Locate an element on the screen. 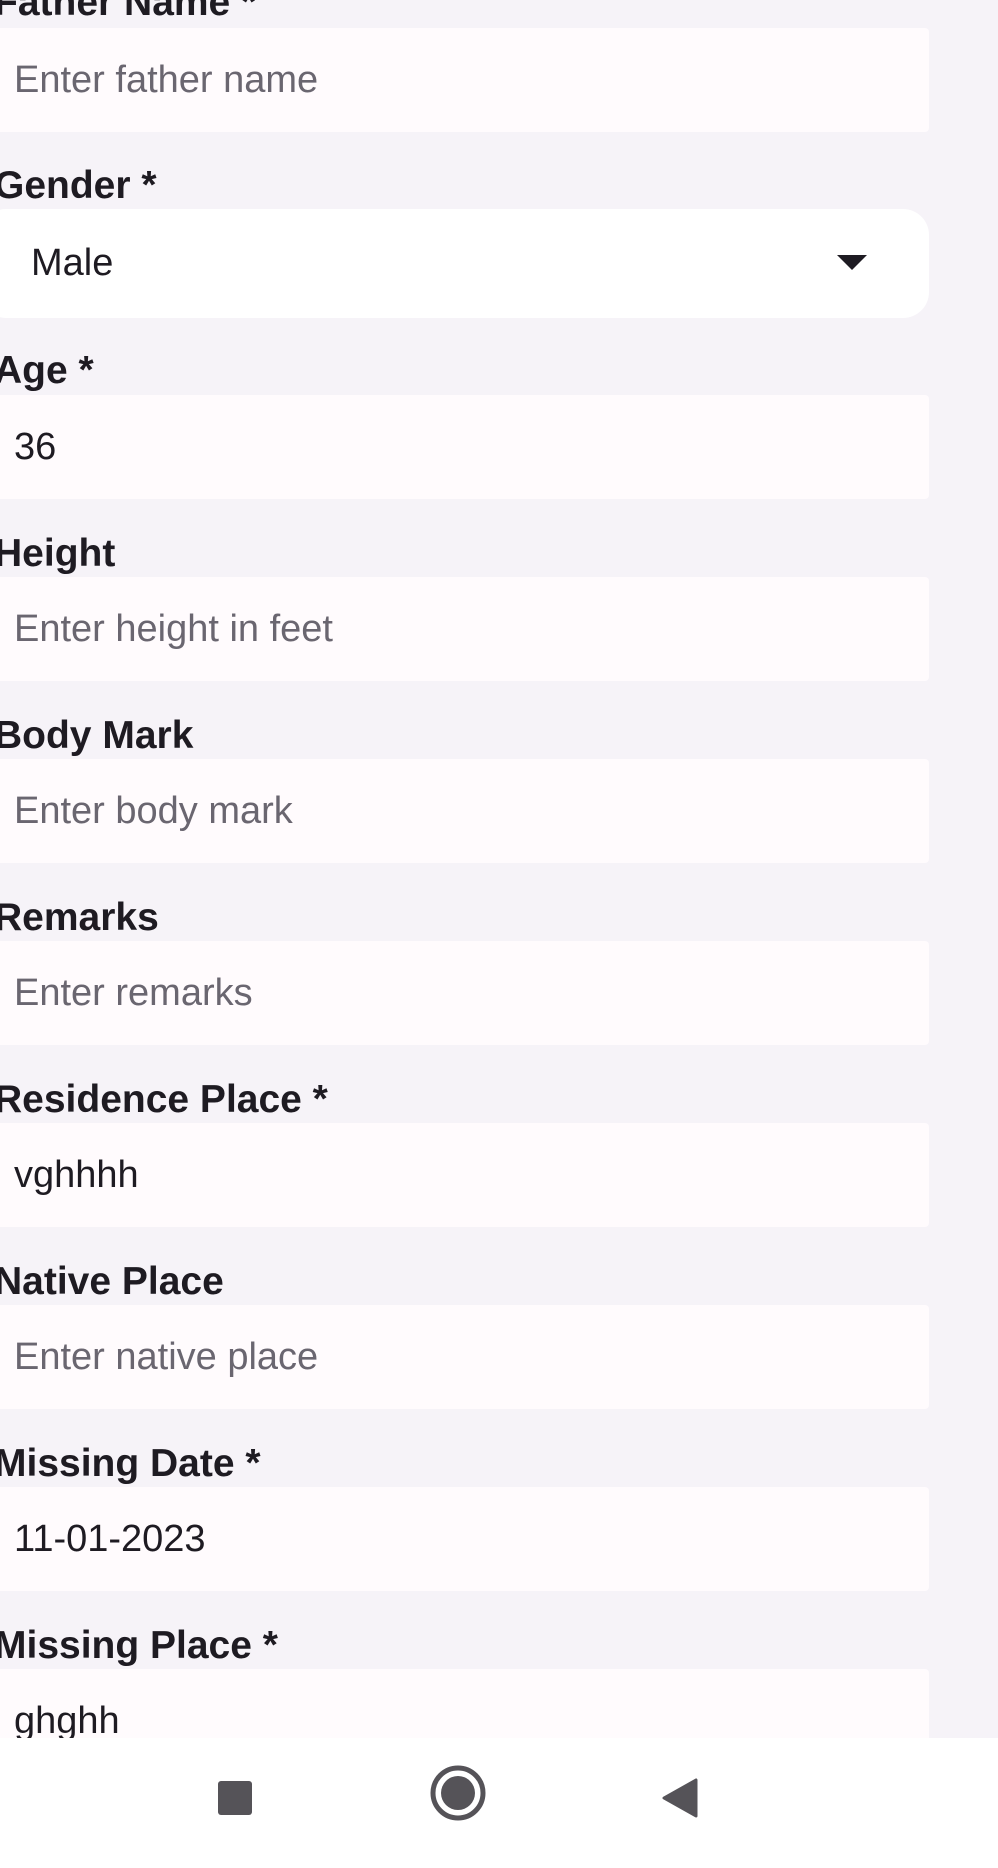 This screenshot has height=1868, width=998. father-name-field is located at coordinates (464, 80).